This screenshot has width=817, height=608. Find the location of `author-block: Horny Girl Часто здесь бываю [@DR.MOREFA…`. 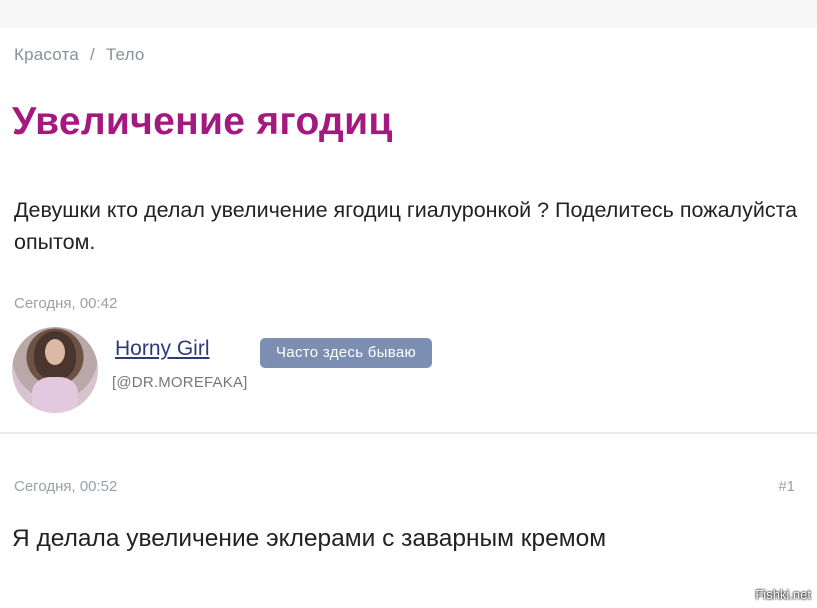

author-block: Horny Girl Часто здесь бываю [@DR.MOREFA… is located at coordinates (312, 372).